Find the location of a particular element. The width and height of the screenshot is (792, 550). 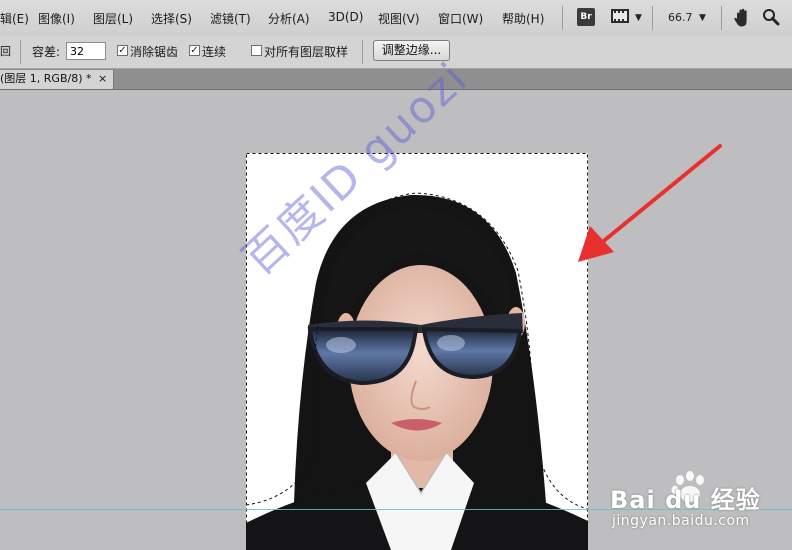

selection-mode-icon: 回 is located at coordinates (5, 51).